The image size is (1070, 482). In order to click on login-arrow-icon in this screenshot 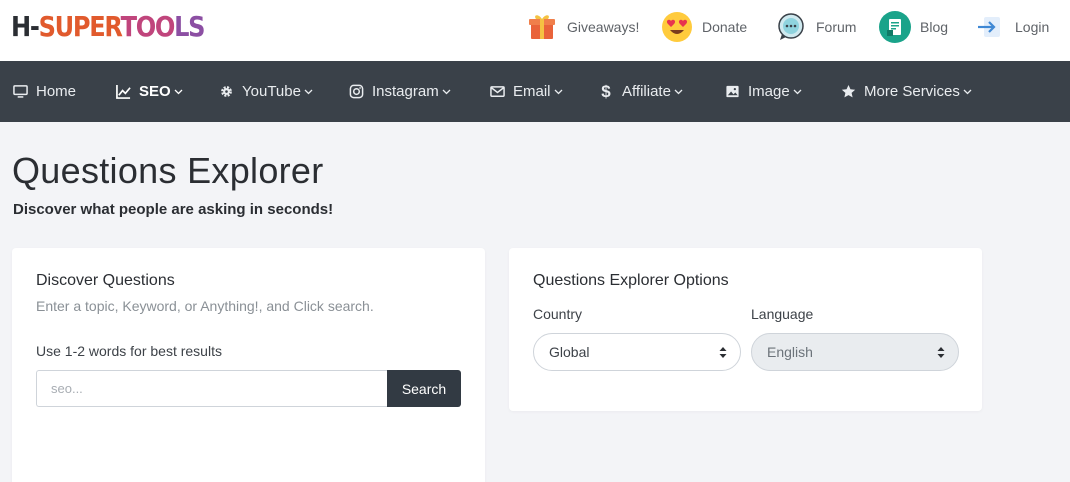, I will do `click(990, 27)`.